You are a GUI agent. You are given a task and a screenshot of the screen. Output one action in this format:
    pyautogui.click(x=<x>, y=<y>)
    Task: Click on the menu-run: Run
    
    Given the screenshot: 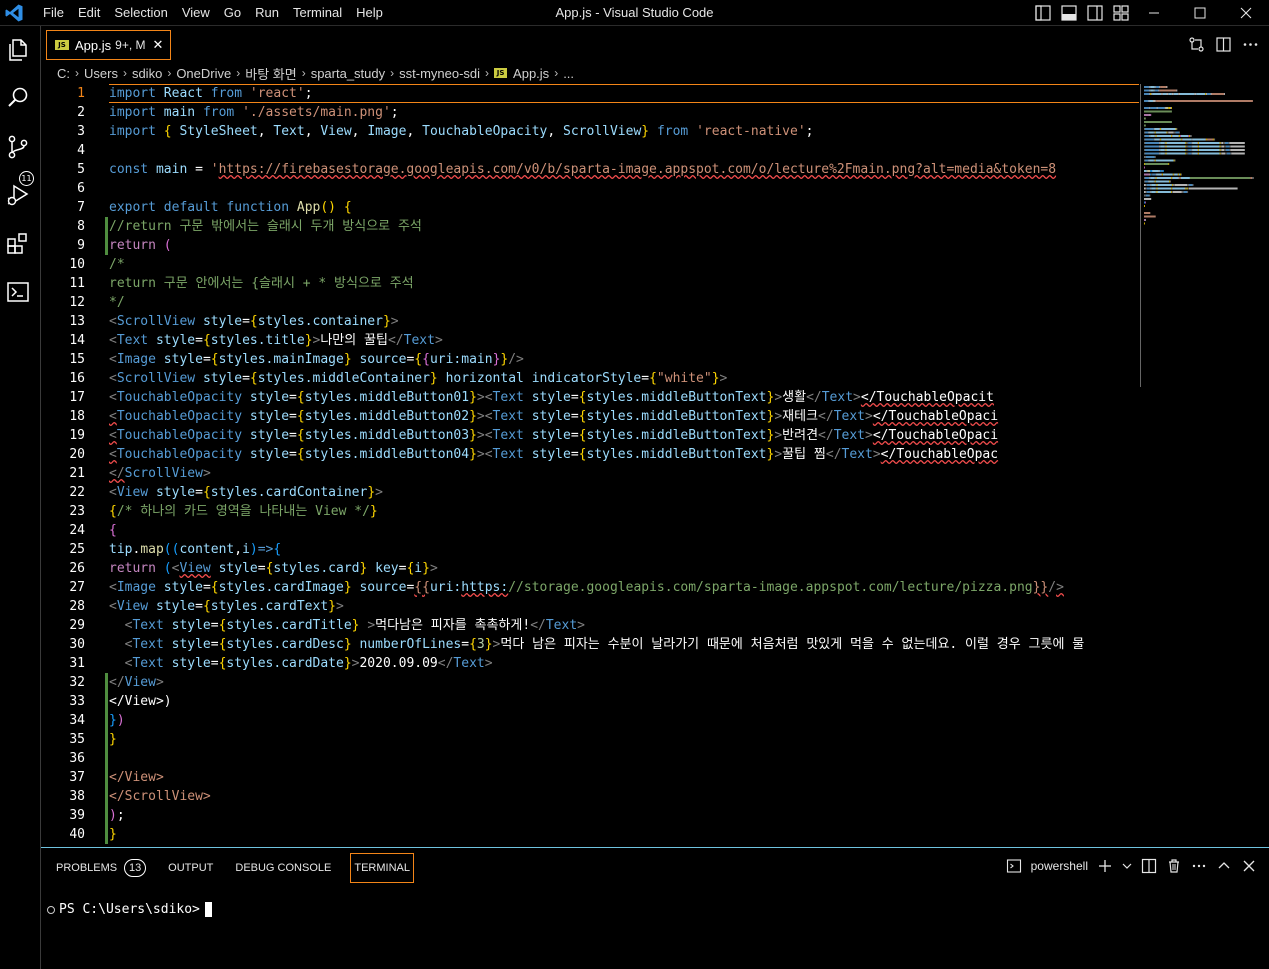 What is the action you would take?
    pyautogui.click(x=267, y=13)
    